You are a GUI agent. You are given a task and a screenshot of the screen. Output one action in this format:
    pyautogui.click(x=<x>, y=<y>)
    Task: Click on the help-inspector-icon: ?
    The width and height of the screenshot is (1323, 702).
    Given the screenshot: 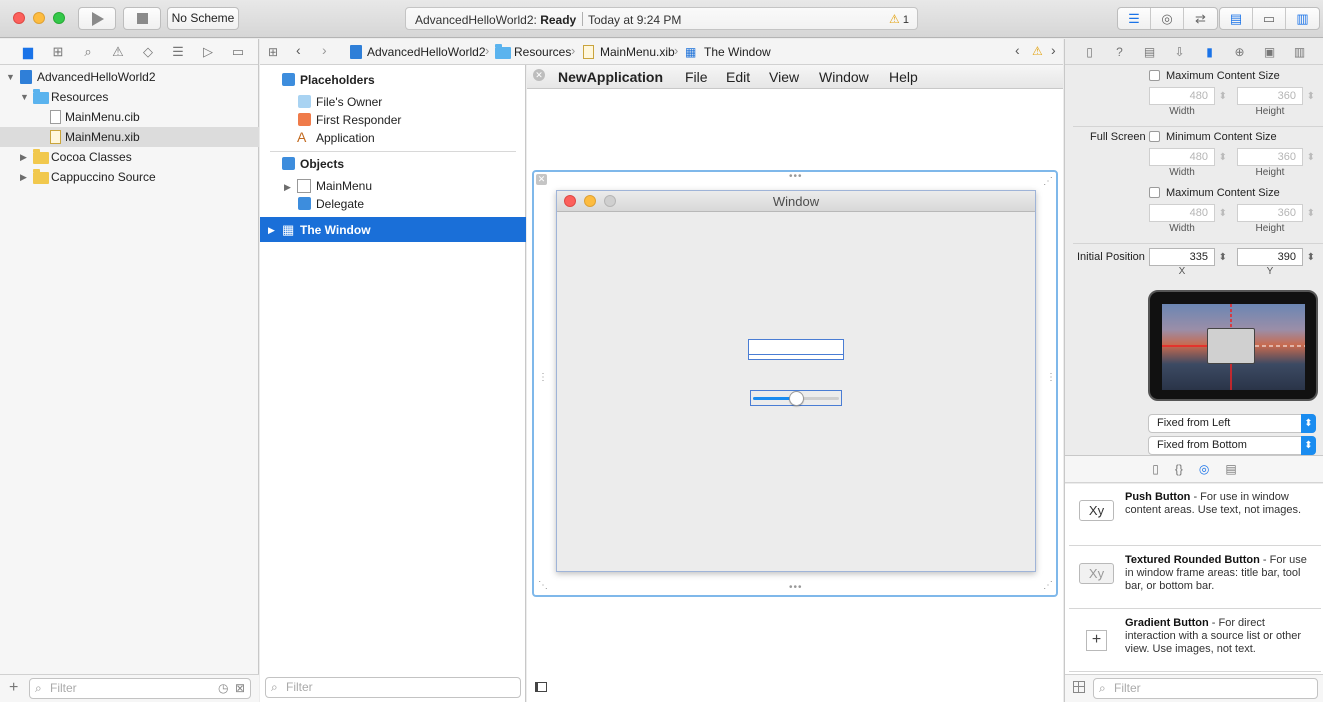 What is the action you would take?
    pyautogui.click(x=1119, y=52)
    